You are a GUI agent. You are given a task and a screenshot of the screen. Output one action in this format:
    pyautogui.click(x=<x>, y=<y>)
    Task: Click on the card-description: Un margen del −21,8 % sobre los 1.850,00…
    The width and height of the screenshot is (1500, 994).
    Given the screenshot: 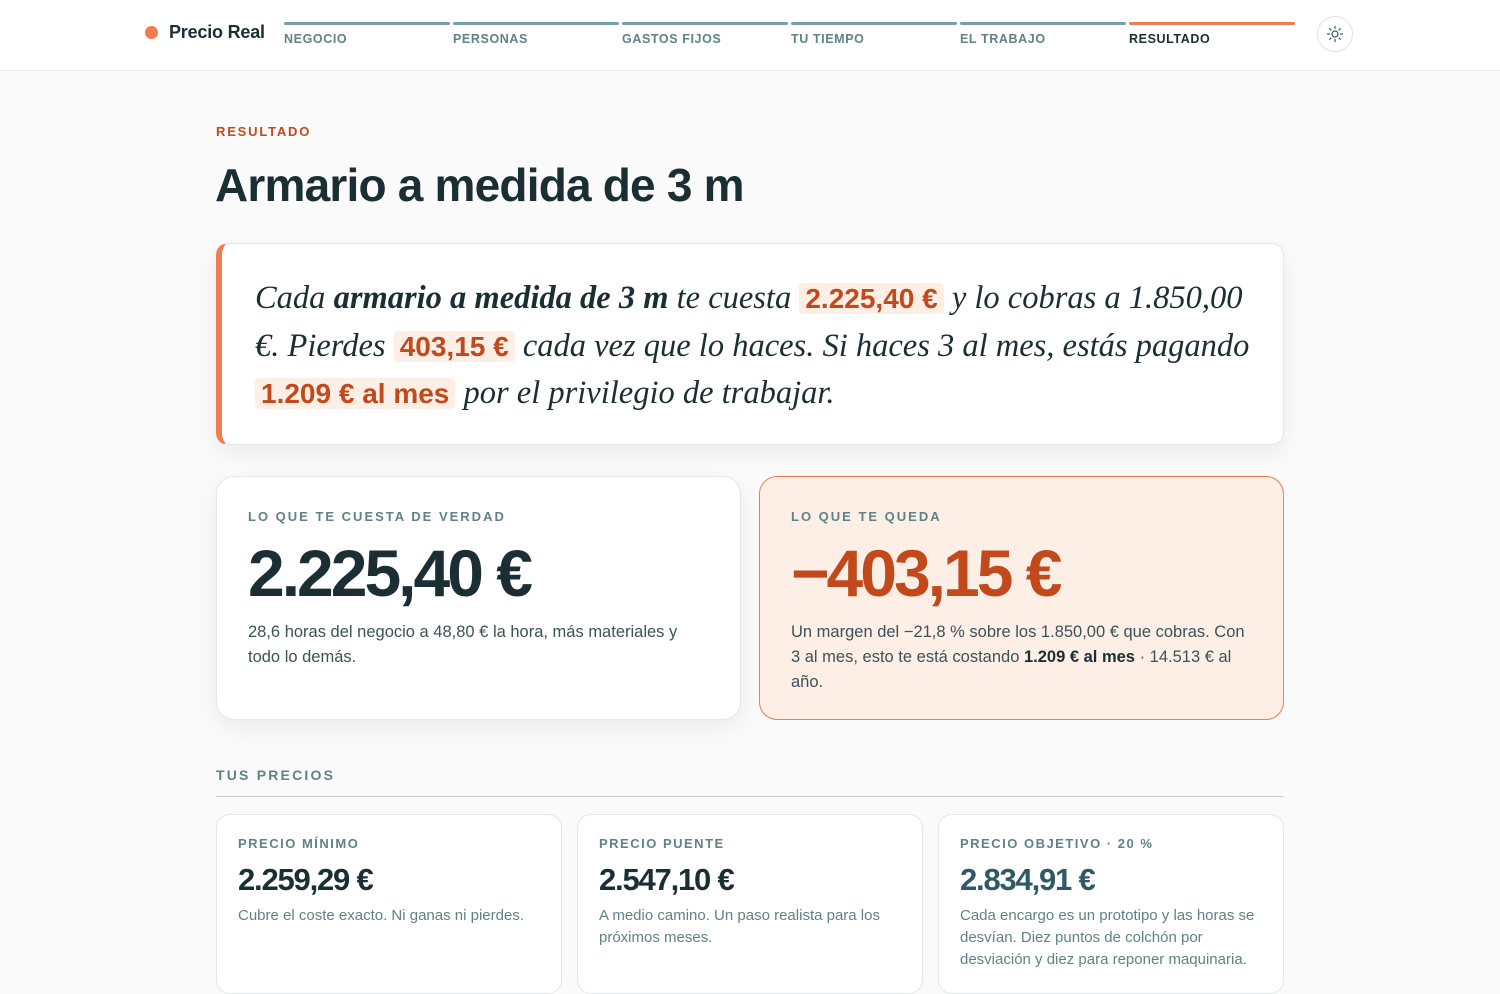 What is the action you would take?
    pyautogui.click(x=1021, y=657)
    